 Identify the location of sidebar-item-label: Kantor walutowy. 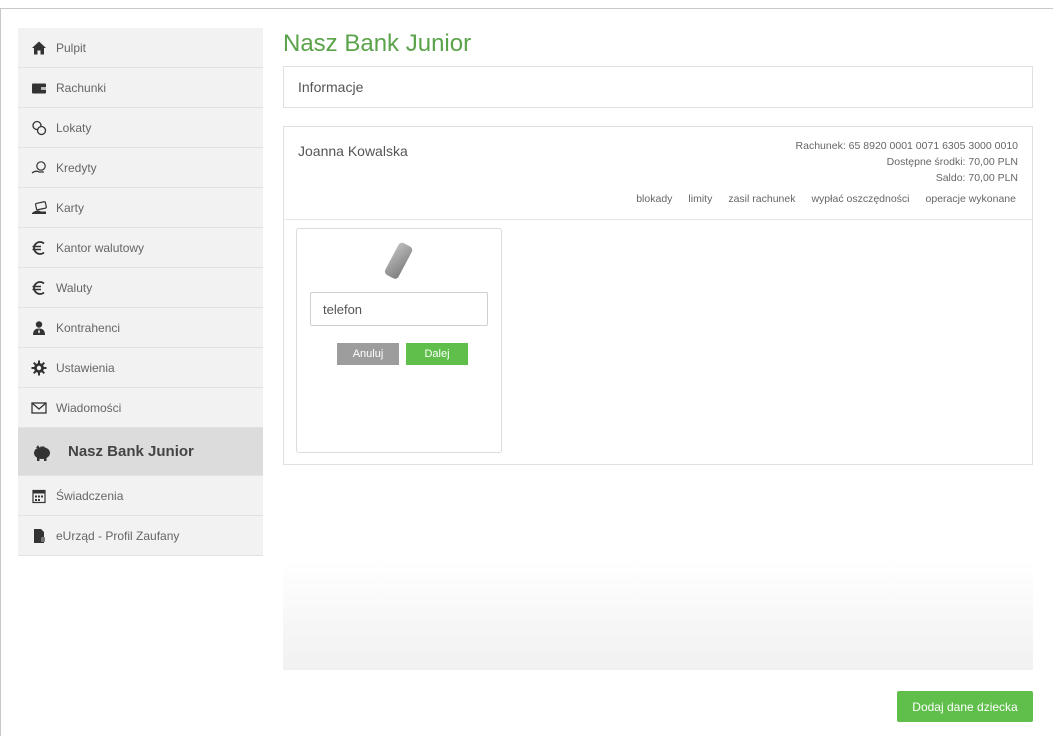
(100, 247).